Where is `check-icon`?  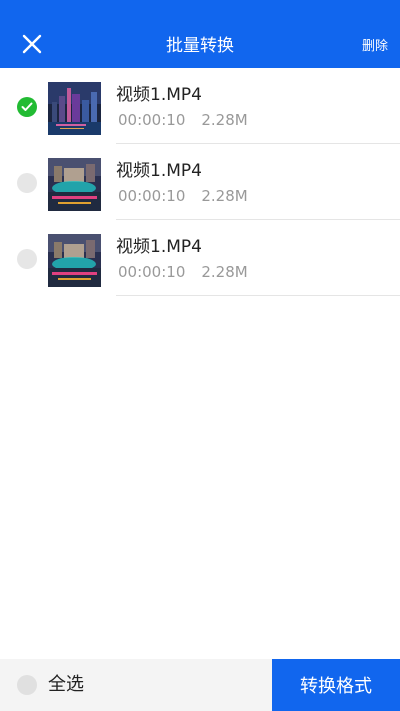
check-icon is located at coordinates (27, 106).